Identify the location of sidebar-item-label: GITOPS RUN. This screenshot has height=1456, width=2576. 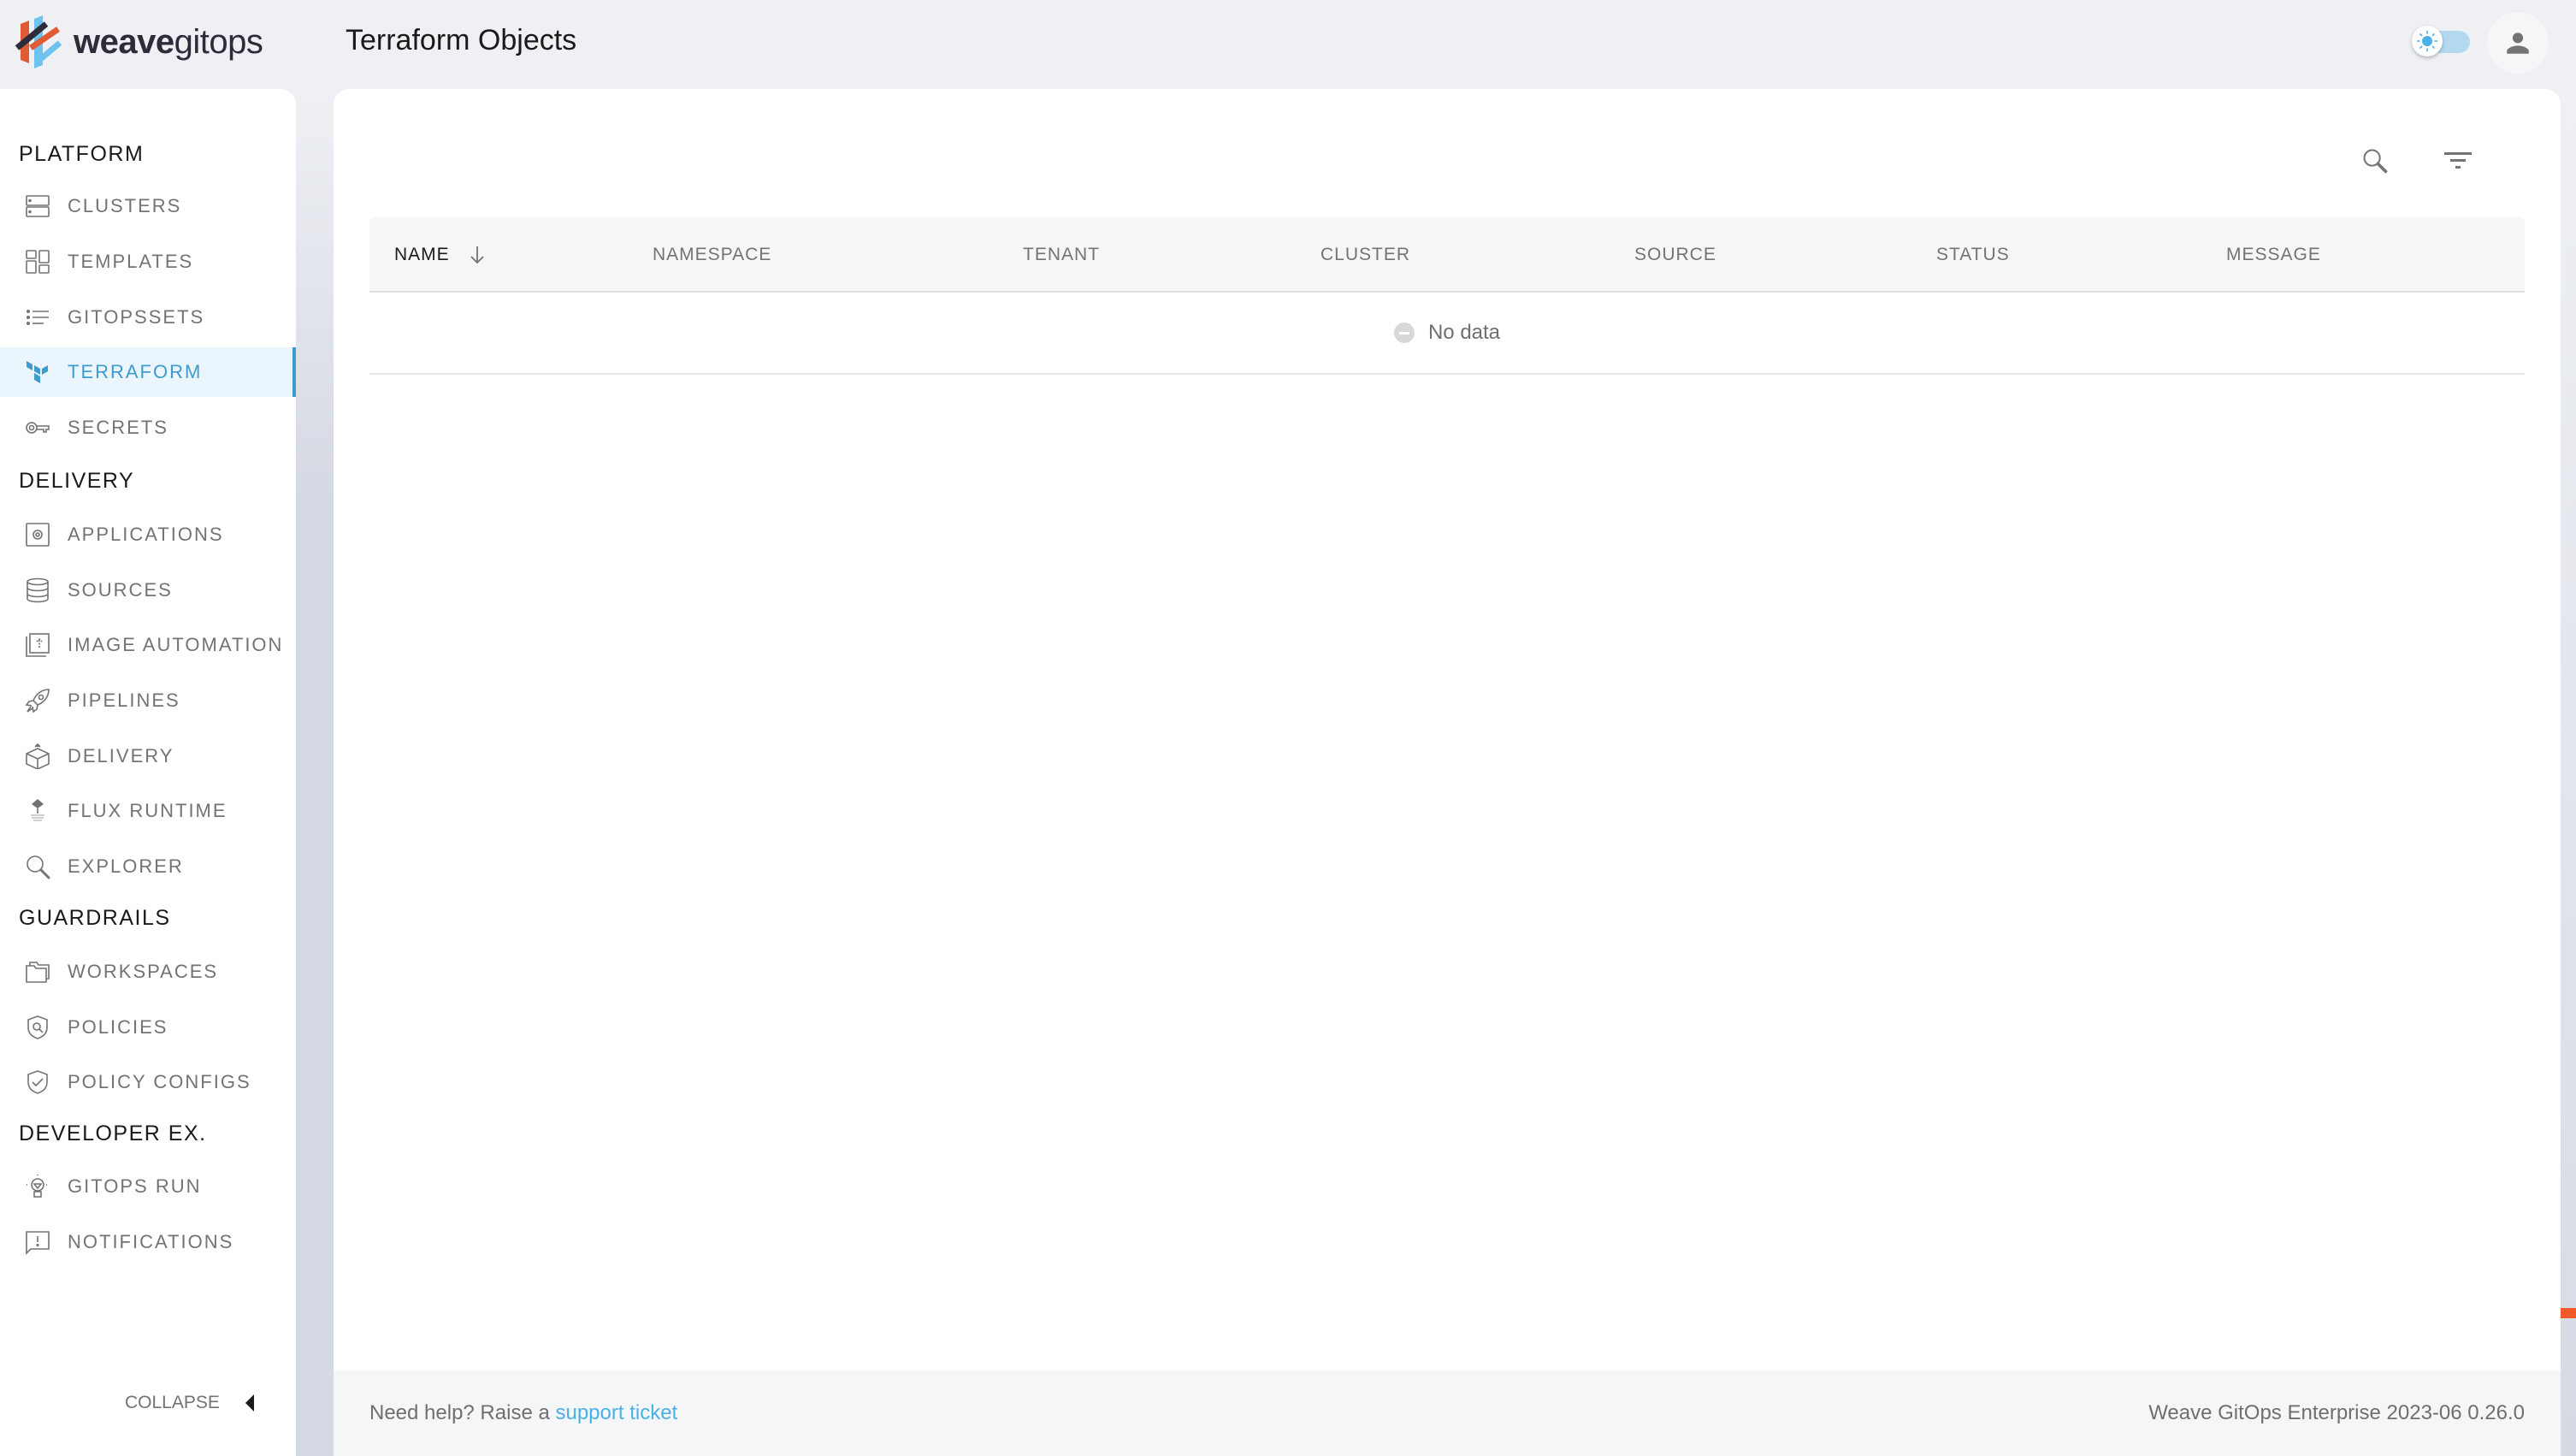
(135, 1186).